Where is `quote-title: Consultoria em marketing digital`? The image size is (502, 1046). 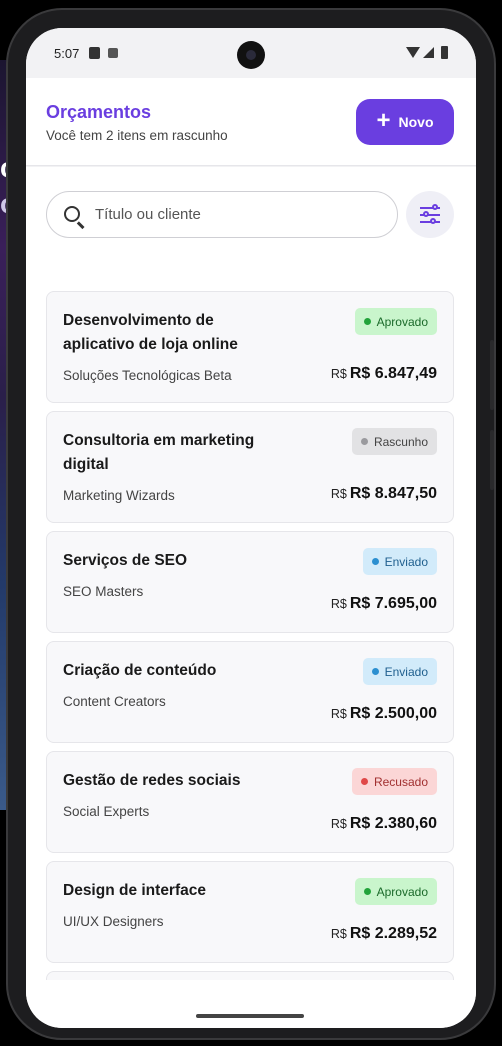
quote-title: Consultoria em marketing digital is located at coordinates (159, 452).